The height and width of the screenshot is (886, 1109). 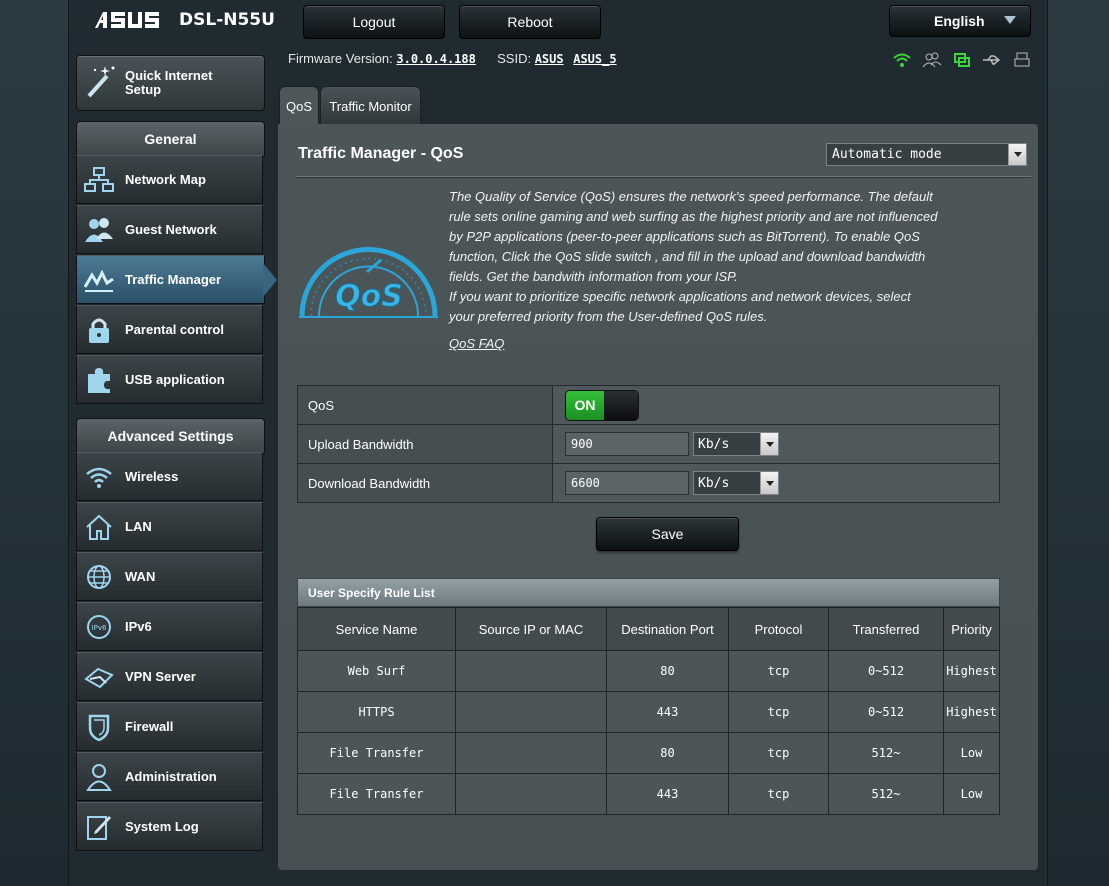 What do you see at coordinates (667, 534) in the screenshot?
I see `save-button: Save` at bounding box center [667, 534].